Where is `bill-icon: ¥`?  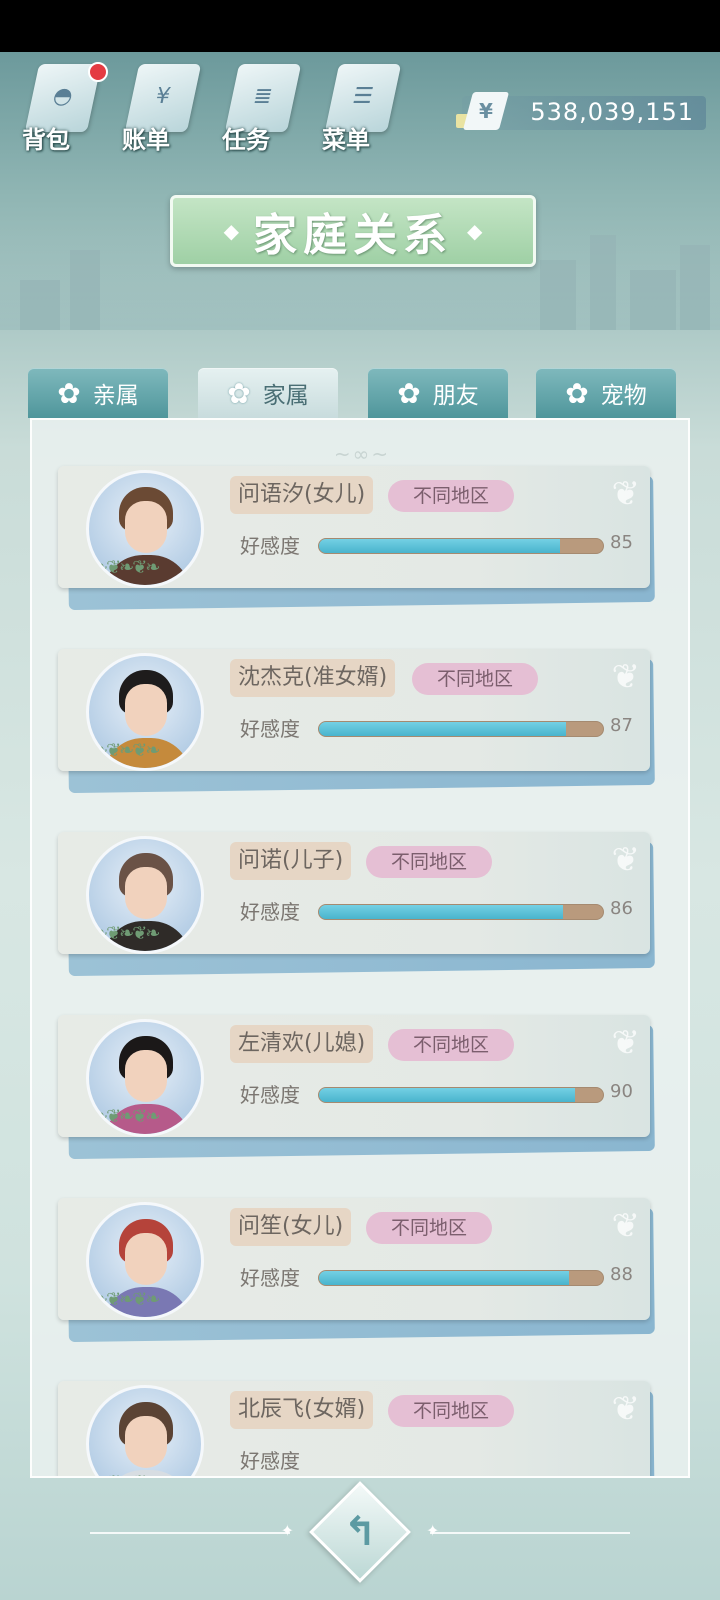 bill-icon: ¥ is located at coordinates (163, 96).